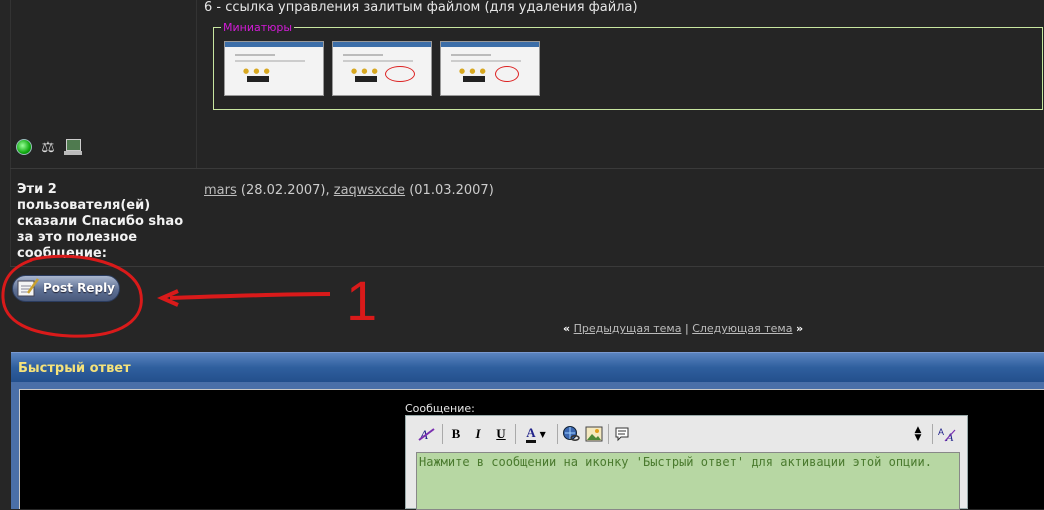  Describe the element at coordinates (527, 168) in the screenshot. I see `row-divider` at that location.